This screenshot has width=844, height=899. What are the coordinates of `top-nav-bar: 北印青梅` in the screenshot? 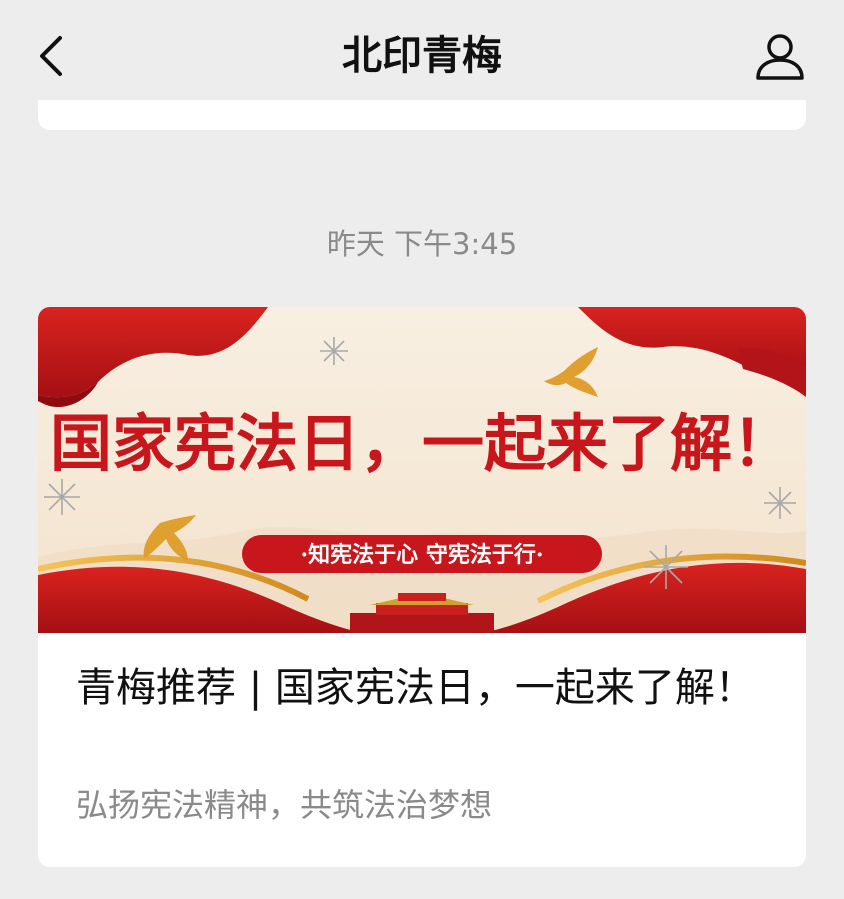 It's located at (422, 56).